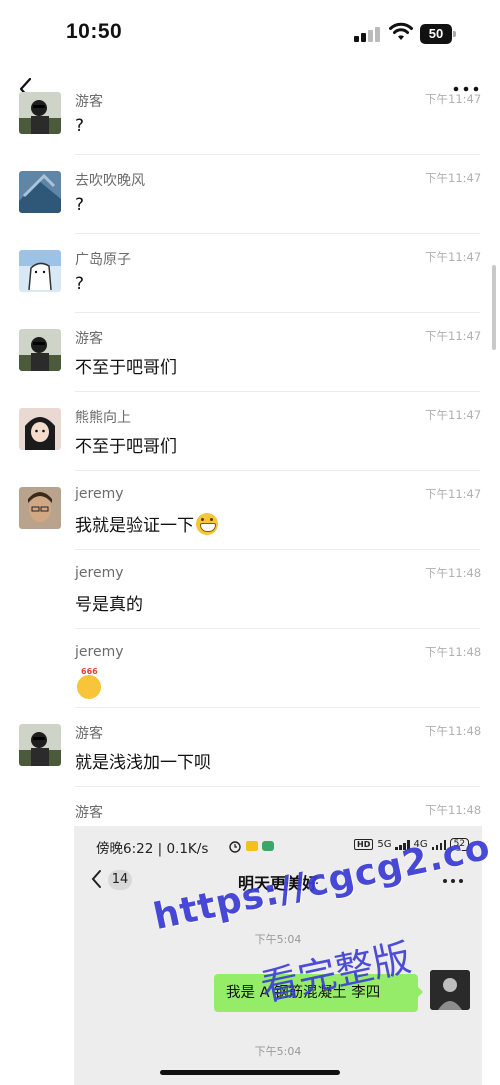 This screenshot has height=1085, width=500. I want to click on message-item: 广岛原子 下午11:47 ?, so click(250, 273).